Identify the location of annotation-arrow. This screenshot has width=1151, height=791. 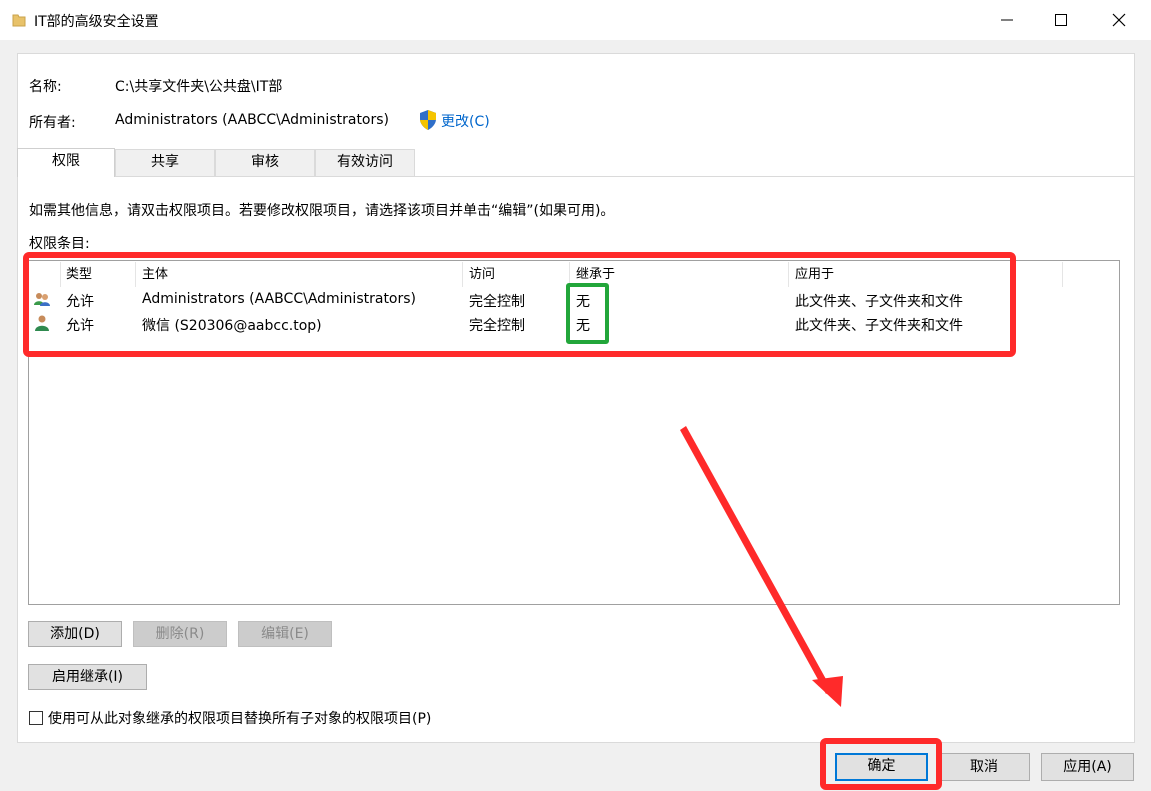
(761, 566).